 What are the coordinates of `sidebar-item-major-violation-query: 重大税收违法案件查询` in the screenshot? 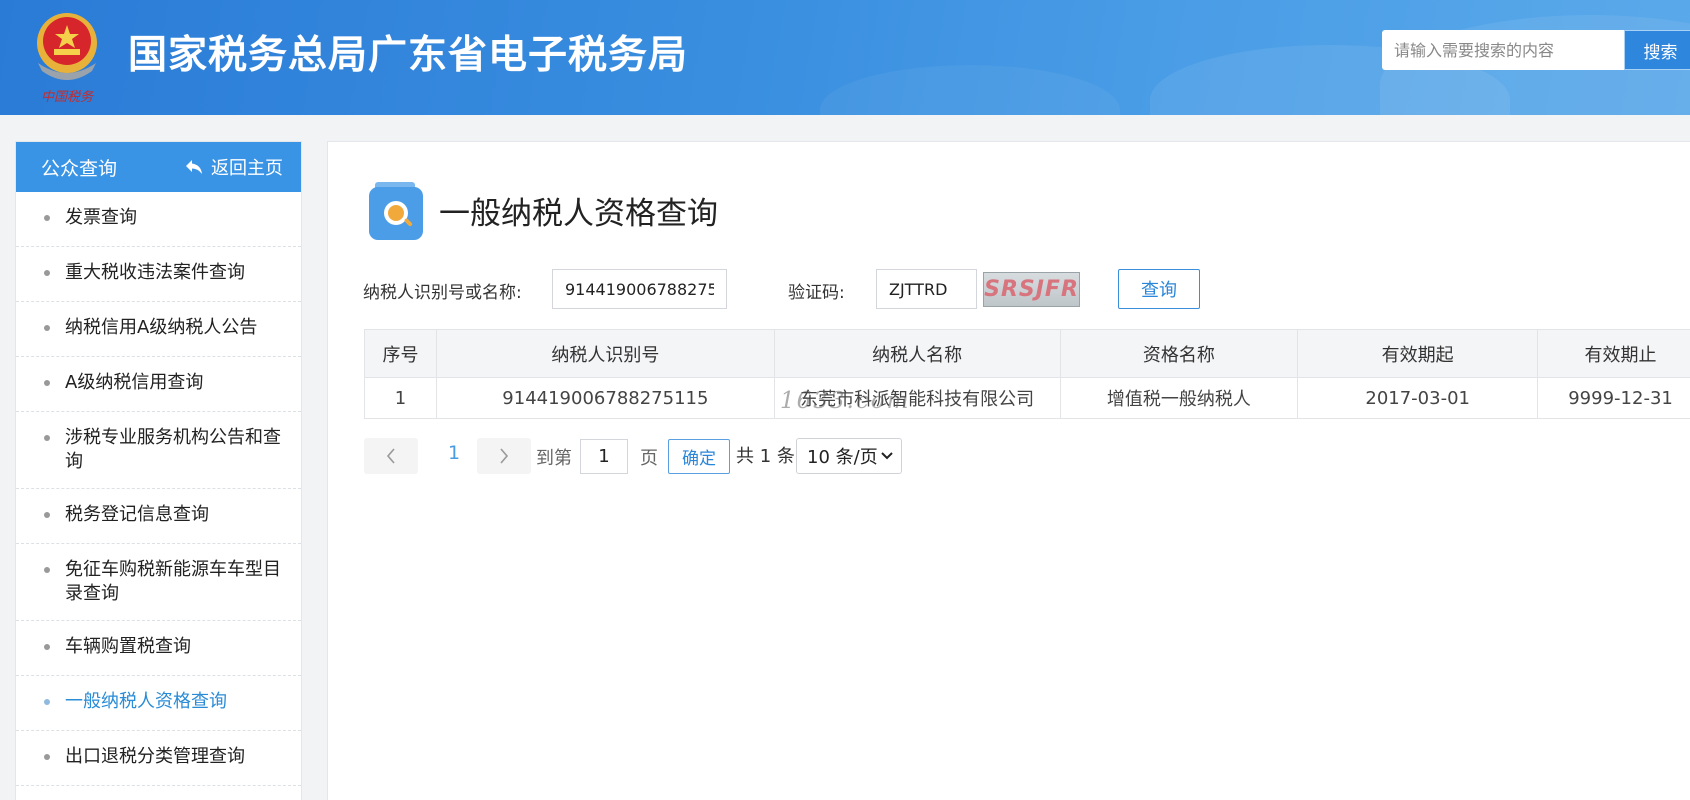 It's located at (158, 274).